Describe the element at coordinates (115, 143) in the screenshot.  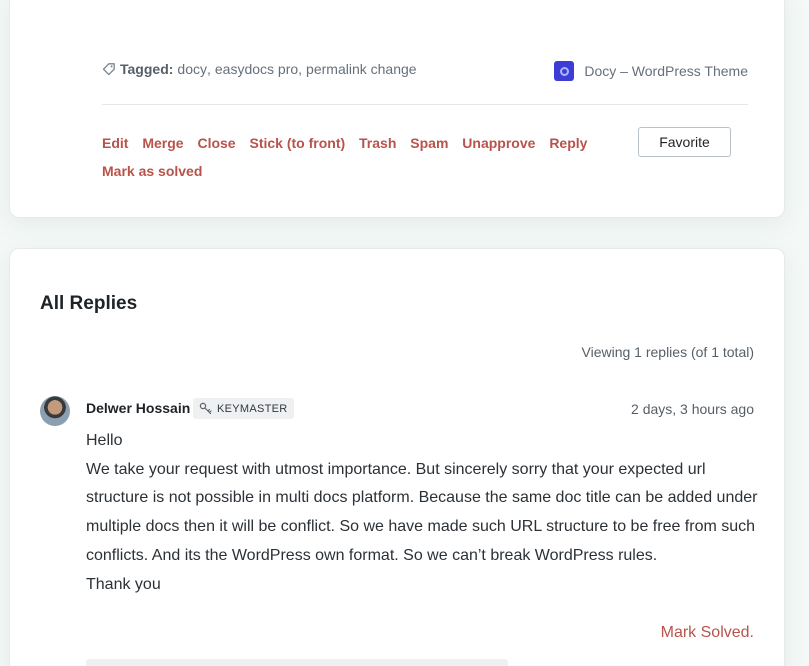
I see `edit-link: Edit` at that location.